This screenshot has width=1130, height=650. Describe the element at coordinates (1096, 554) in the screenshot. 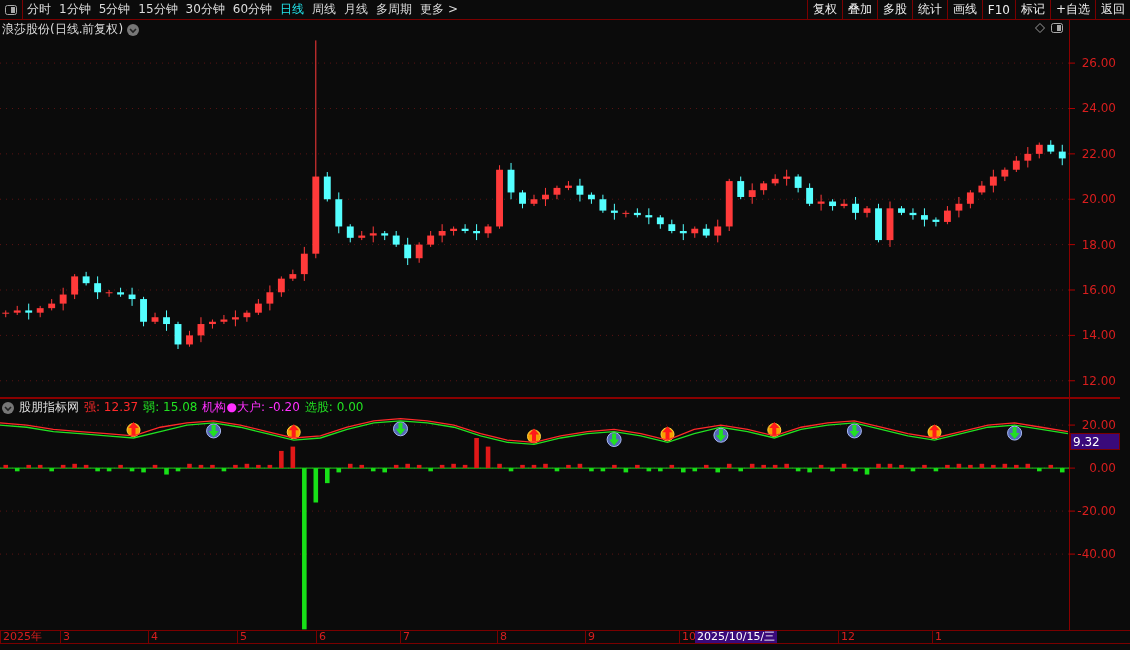

I see `axis-label: -40.00` at that location.